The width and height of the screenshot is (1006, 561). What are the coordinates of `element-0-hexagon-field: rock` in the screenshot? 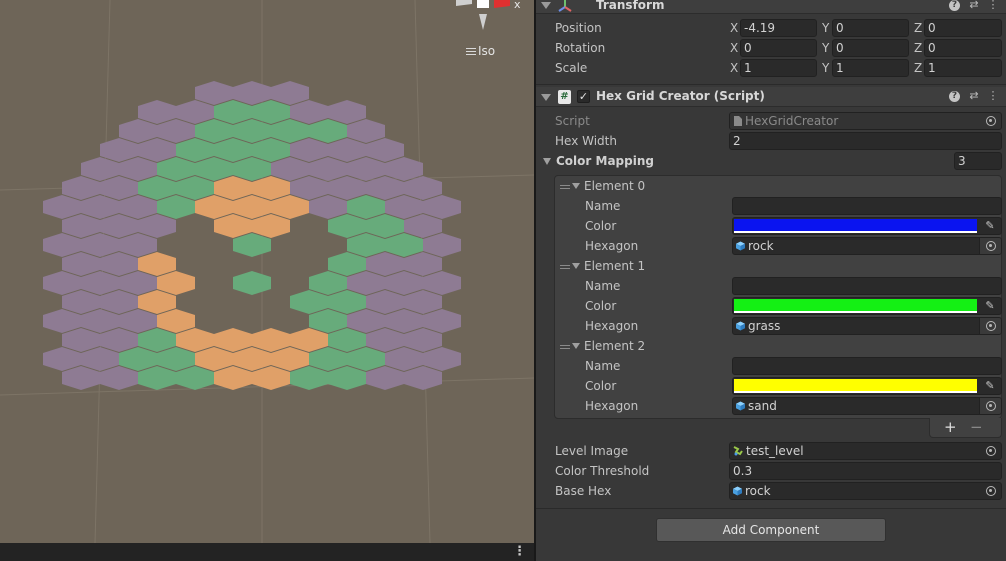 It's located at (867, 246).